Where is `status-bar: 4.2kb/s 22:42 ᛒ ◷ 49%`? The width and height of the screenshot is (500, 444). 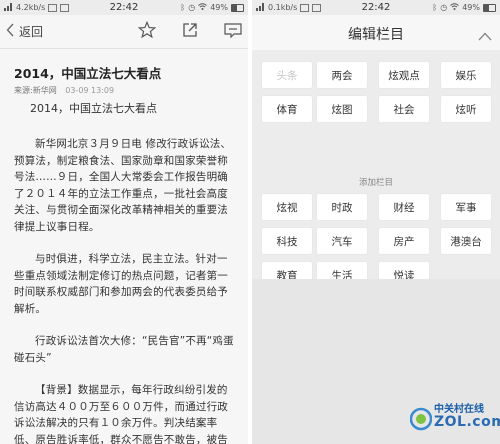 status-bar: 4.2kb/s 22:42 ᛒ ◷ 49% is located at coordinates (124, 7).